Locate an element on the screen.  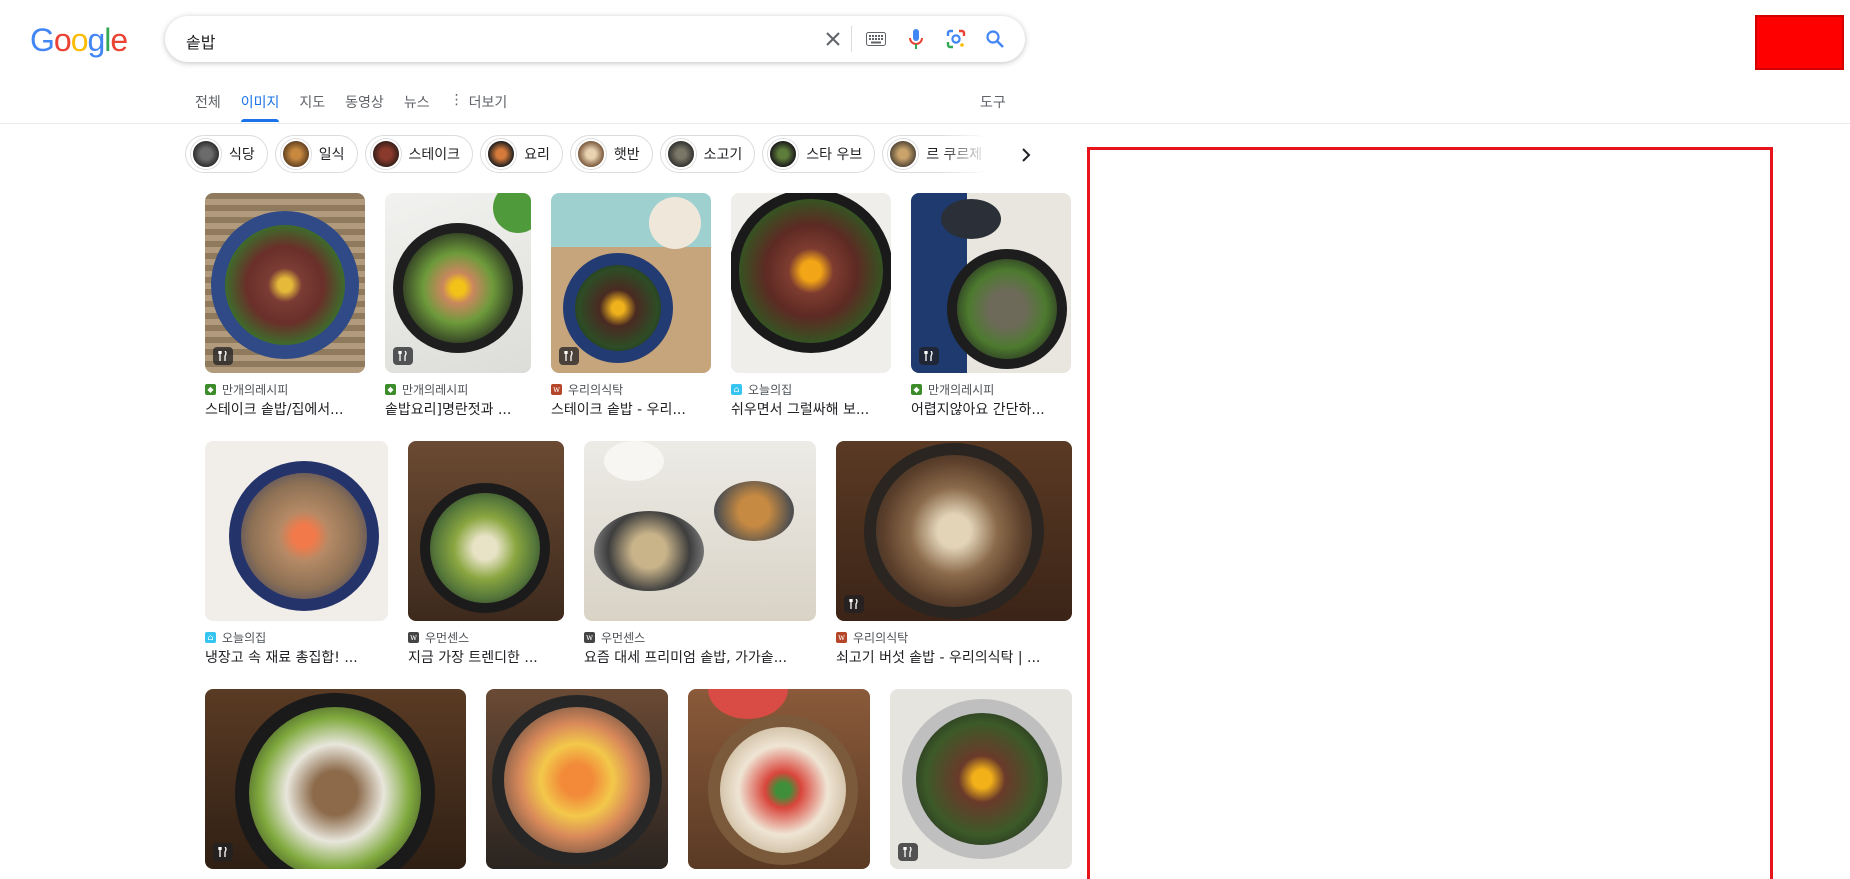
chips-next-button is located at coordinates (1026, 155).